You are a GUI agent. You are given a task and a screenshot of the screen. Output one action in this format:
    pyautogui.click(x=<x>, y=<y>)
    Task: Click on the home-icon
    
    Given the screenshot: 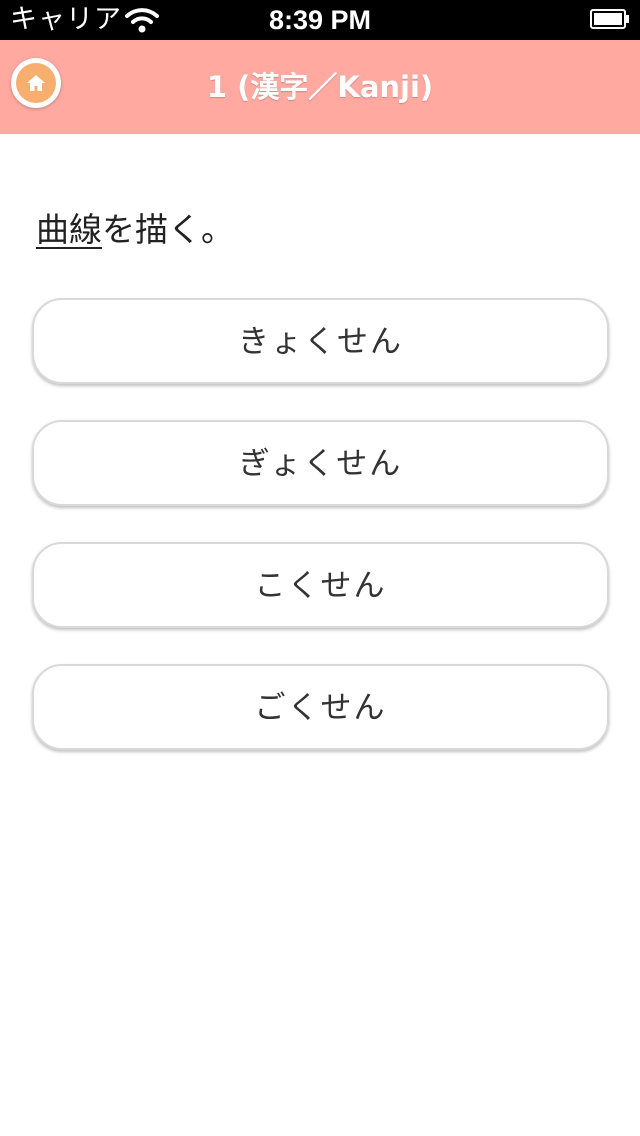 What is the action you would take?
    pyautogui.click(x=36, y=83)
    